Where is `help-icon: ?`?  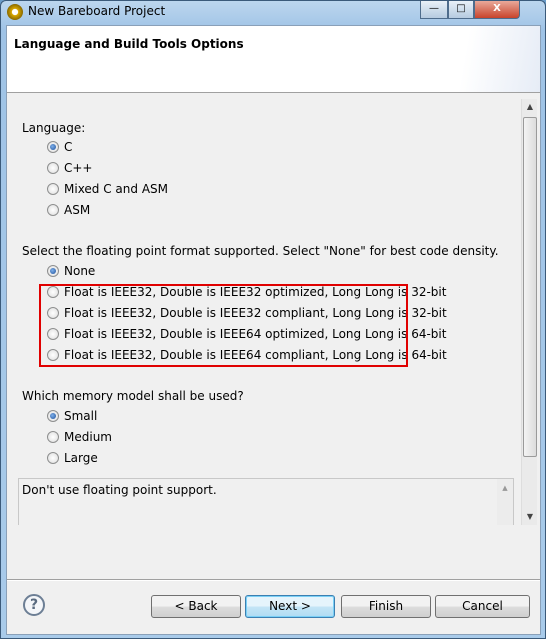 help-icon: ? is located at coordinates (34, 605).